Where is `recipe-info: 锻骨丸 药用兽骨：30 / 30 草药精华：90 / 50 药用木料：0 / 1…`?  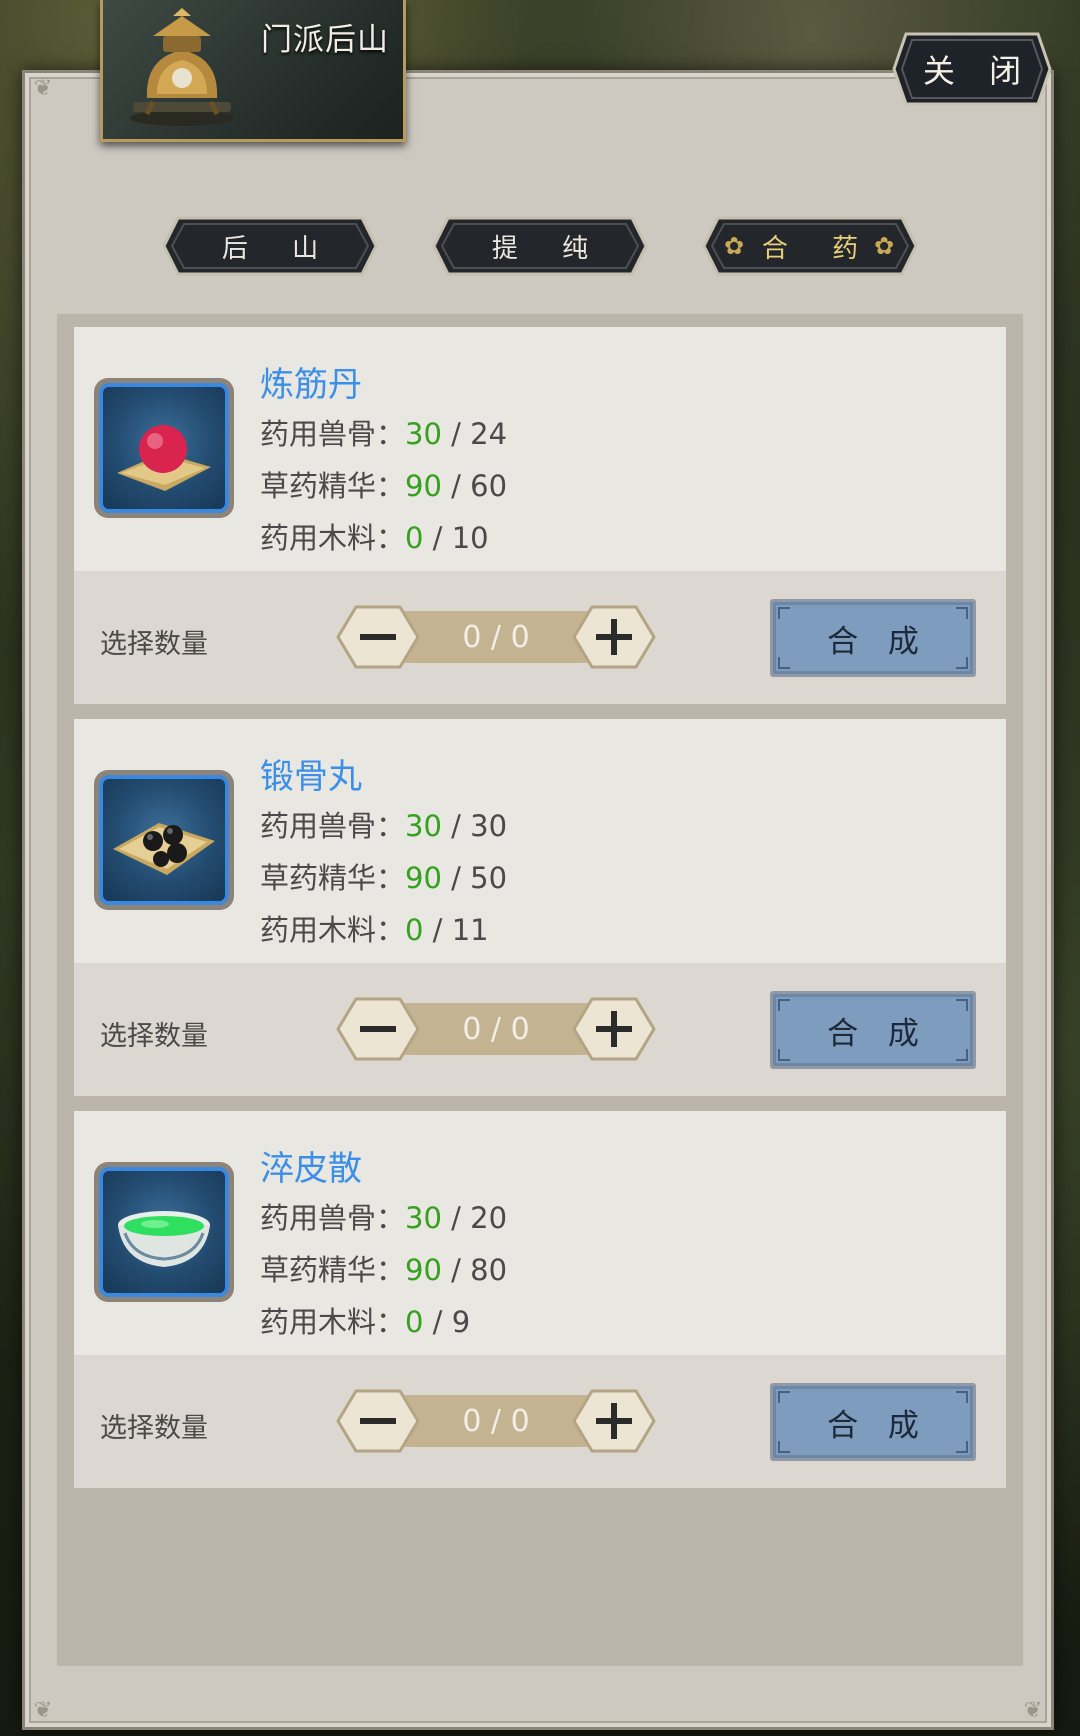 recipe-info: 锻骨丸 药用兽骨：30 / 30 草药精华：90 / 50 药用木料：0 / 1… is located at coordinates (540, 841).